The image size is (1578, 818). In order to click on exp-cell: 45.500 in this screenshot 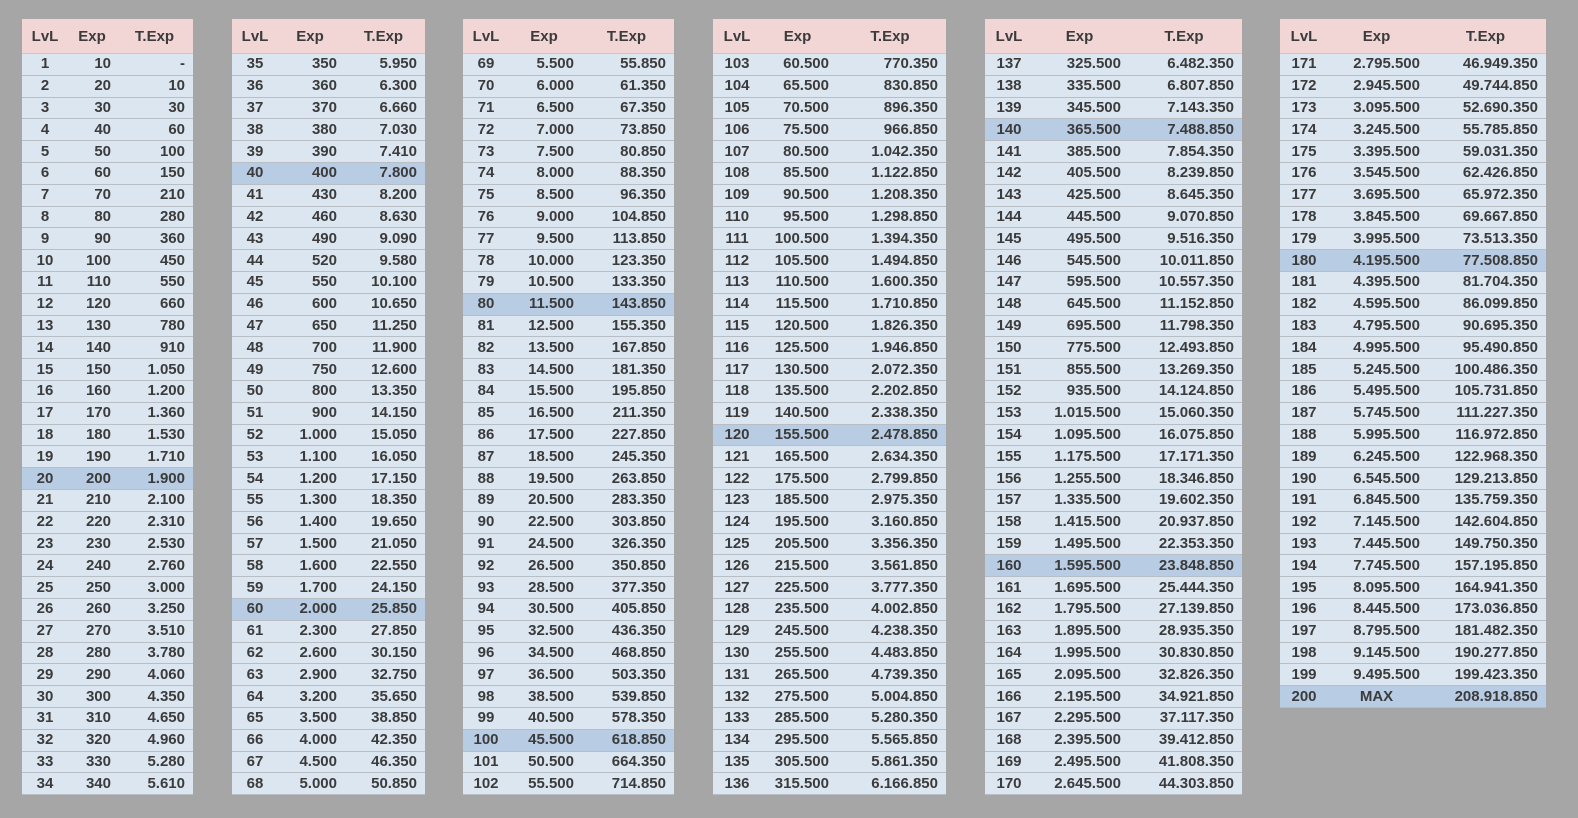, I will do `click(544, 740)`.